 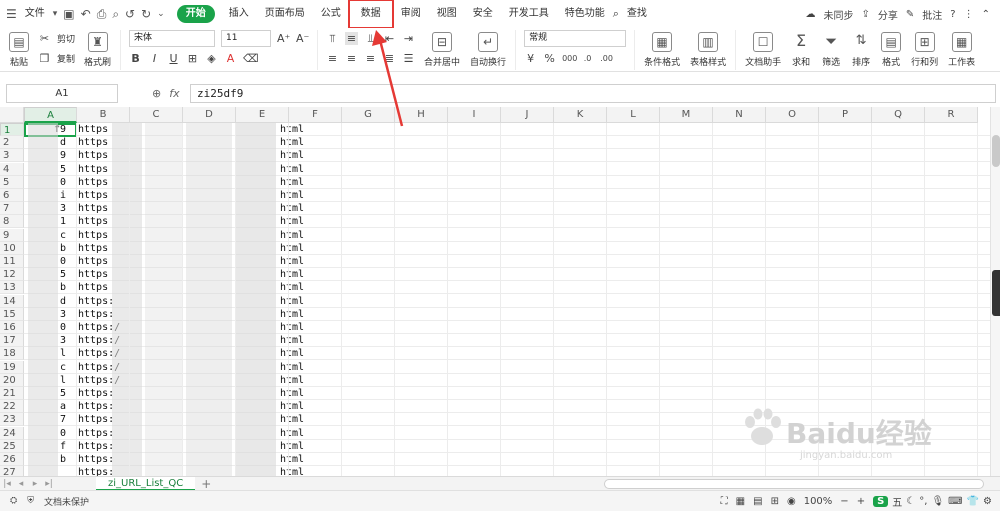 I want to click on print-icon: ⎙, so click(x=102, y=14).